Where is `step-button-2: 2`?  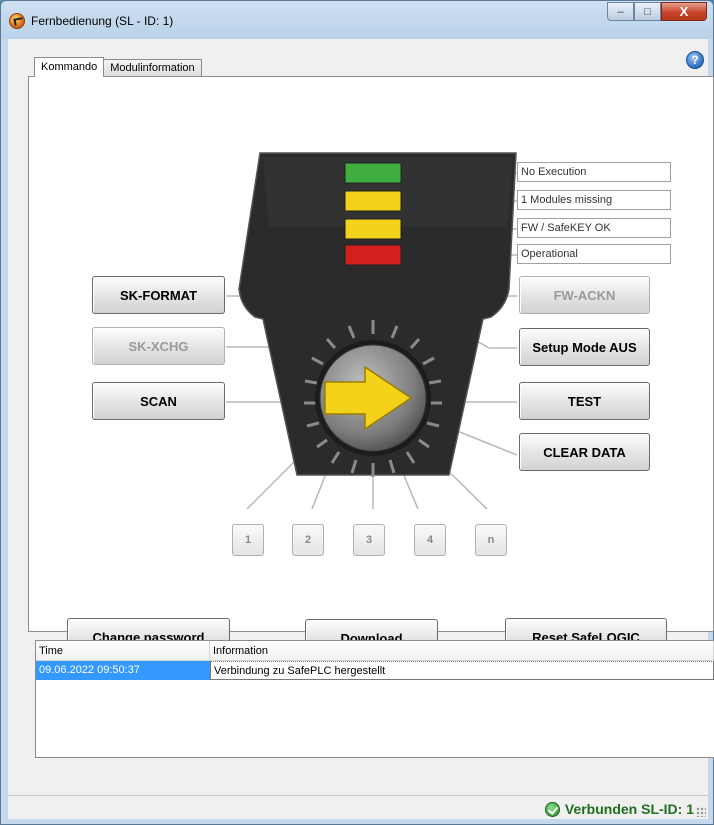
step-button-2: 2 is located at coordinates (308, 540).